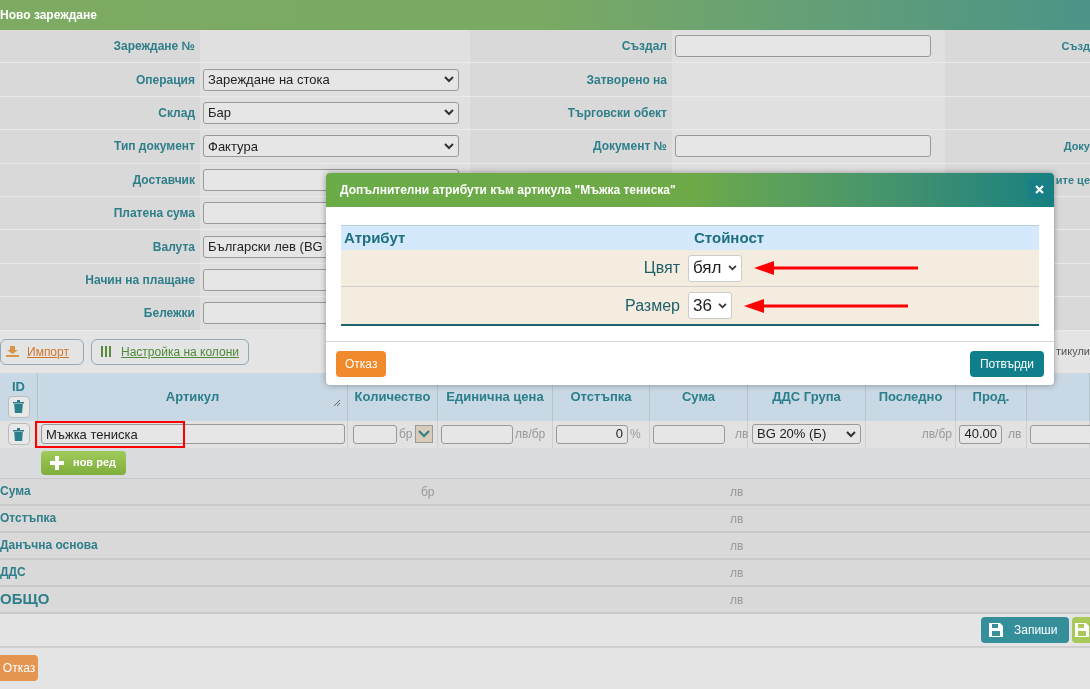 The image size is (1090, 689). I want to click on dialog-title: Допълнителни атрибути към артикула "Мъжка тениска", so click(508, 190).